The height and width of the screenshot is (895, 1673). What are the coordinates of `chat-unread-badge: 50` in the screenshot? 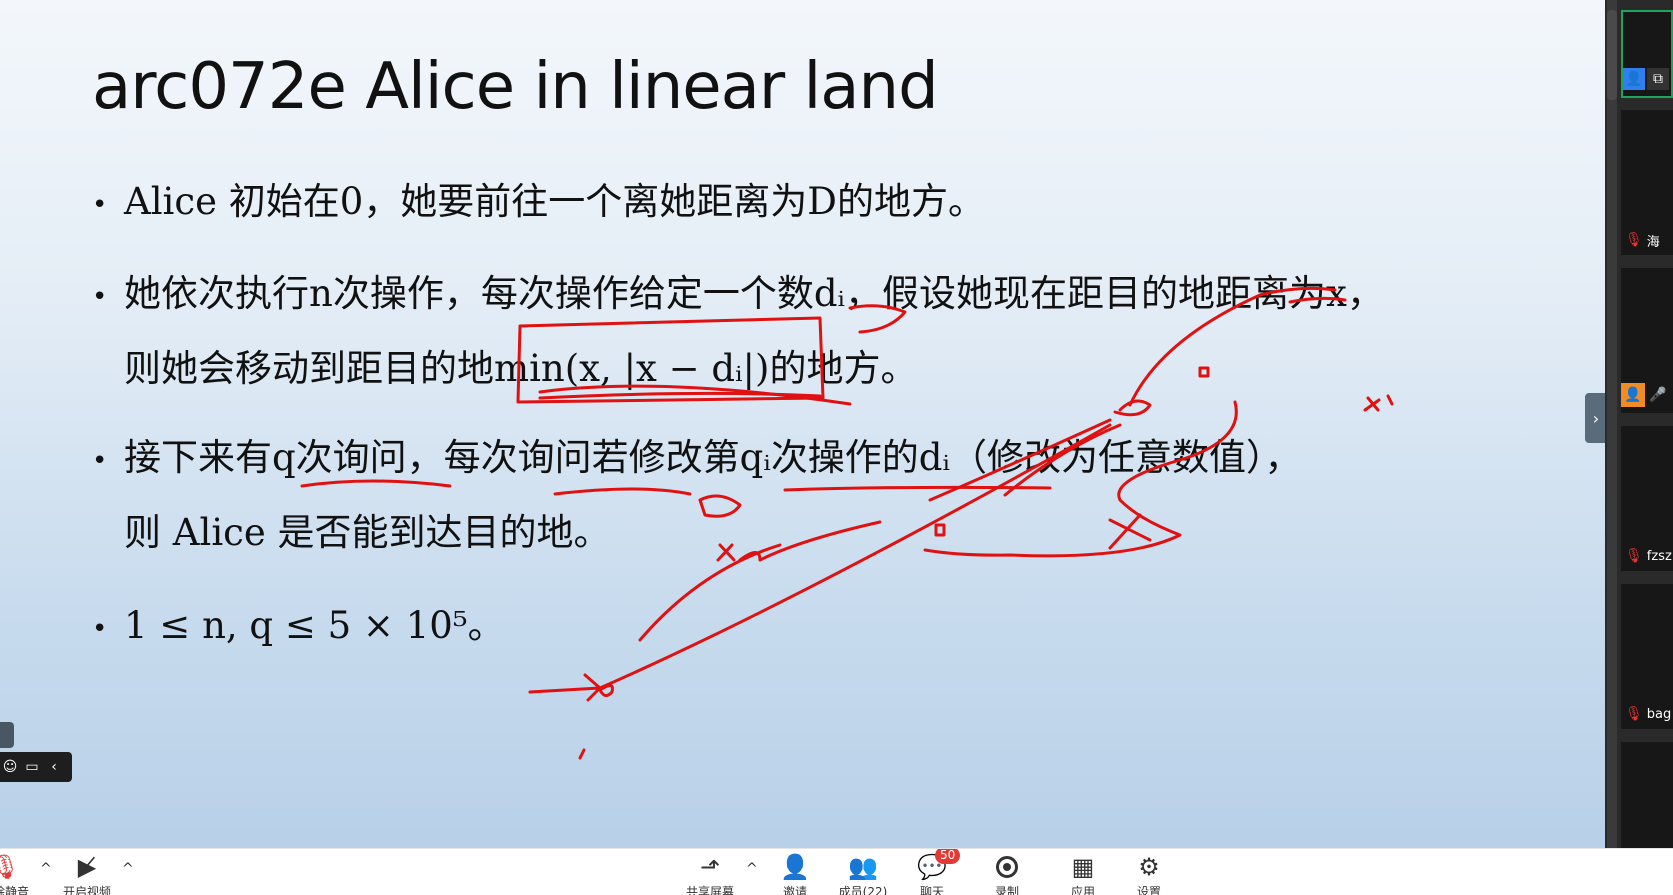 It's located at (948, 856).